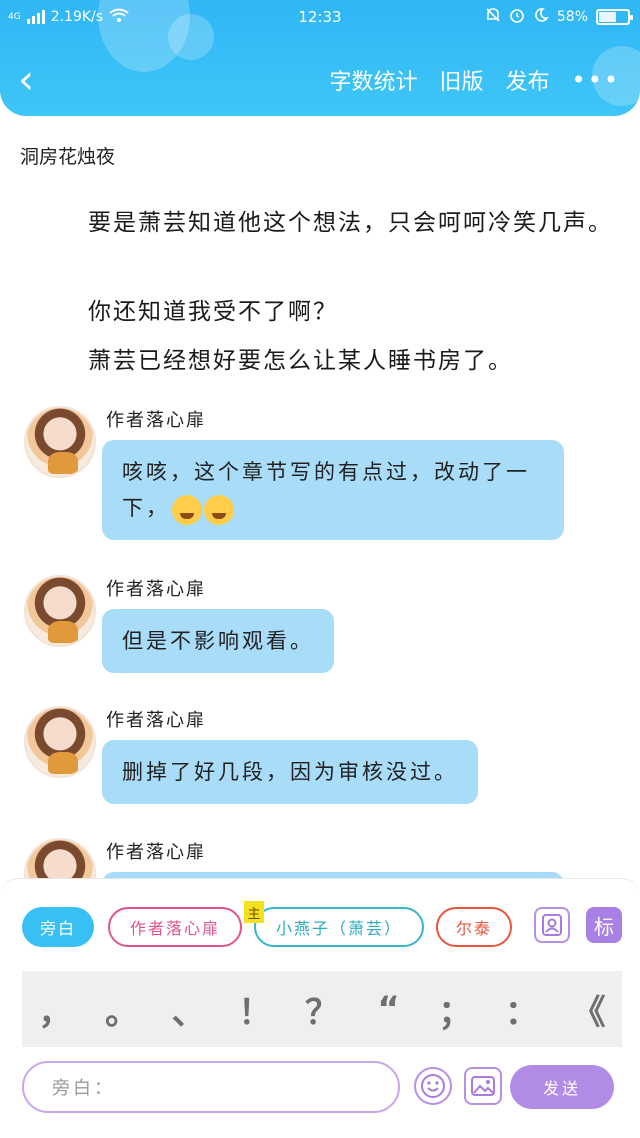  What do you see at coordinates (211, 1087) in the screenshot?
I see `compose-input: 旁白：` at bounding box center [211, 1087].